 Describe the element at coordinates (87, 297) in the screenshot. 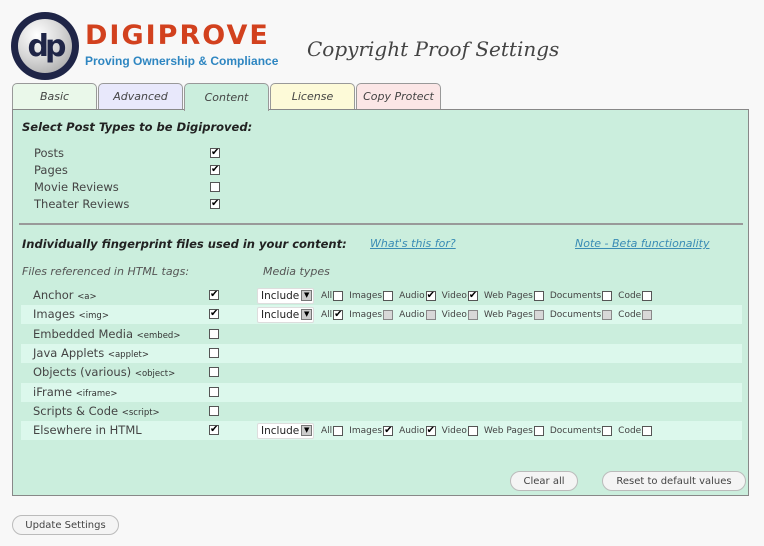

I see `html-tag: <a>` at that location.